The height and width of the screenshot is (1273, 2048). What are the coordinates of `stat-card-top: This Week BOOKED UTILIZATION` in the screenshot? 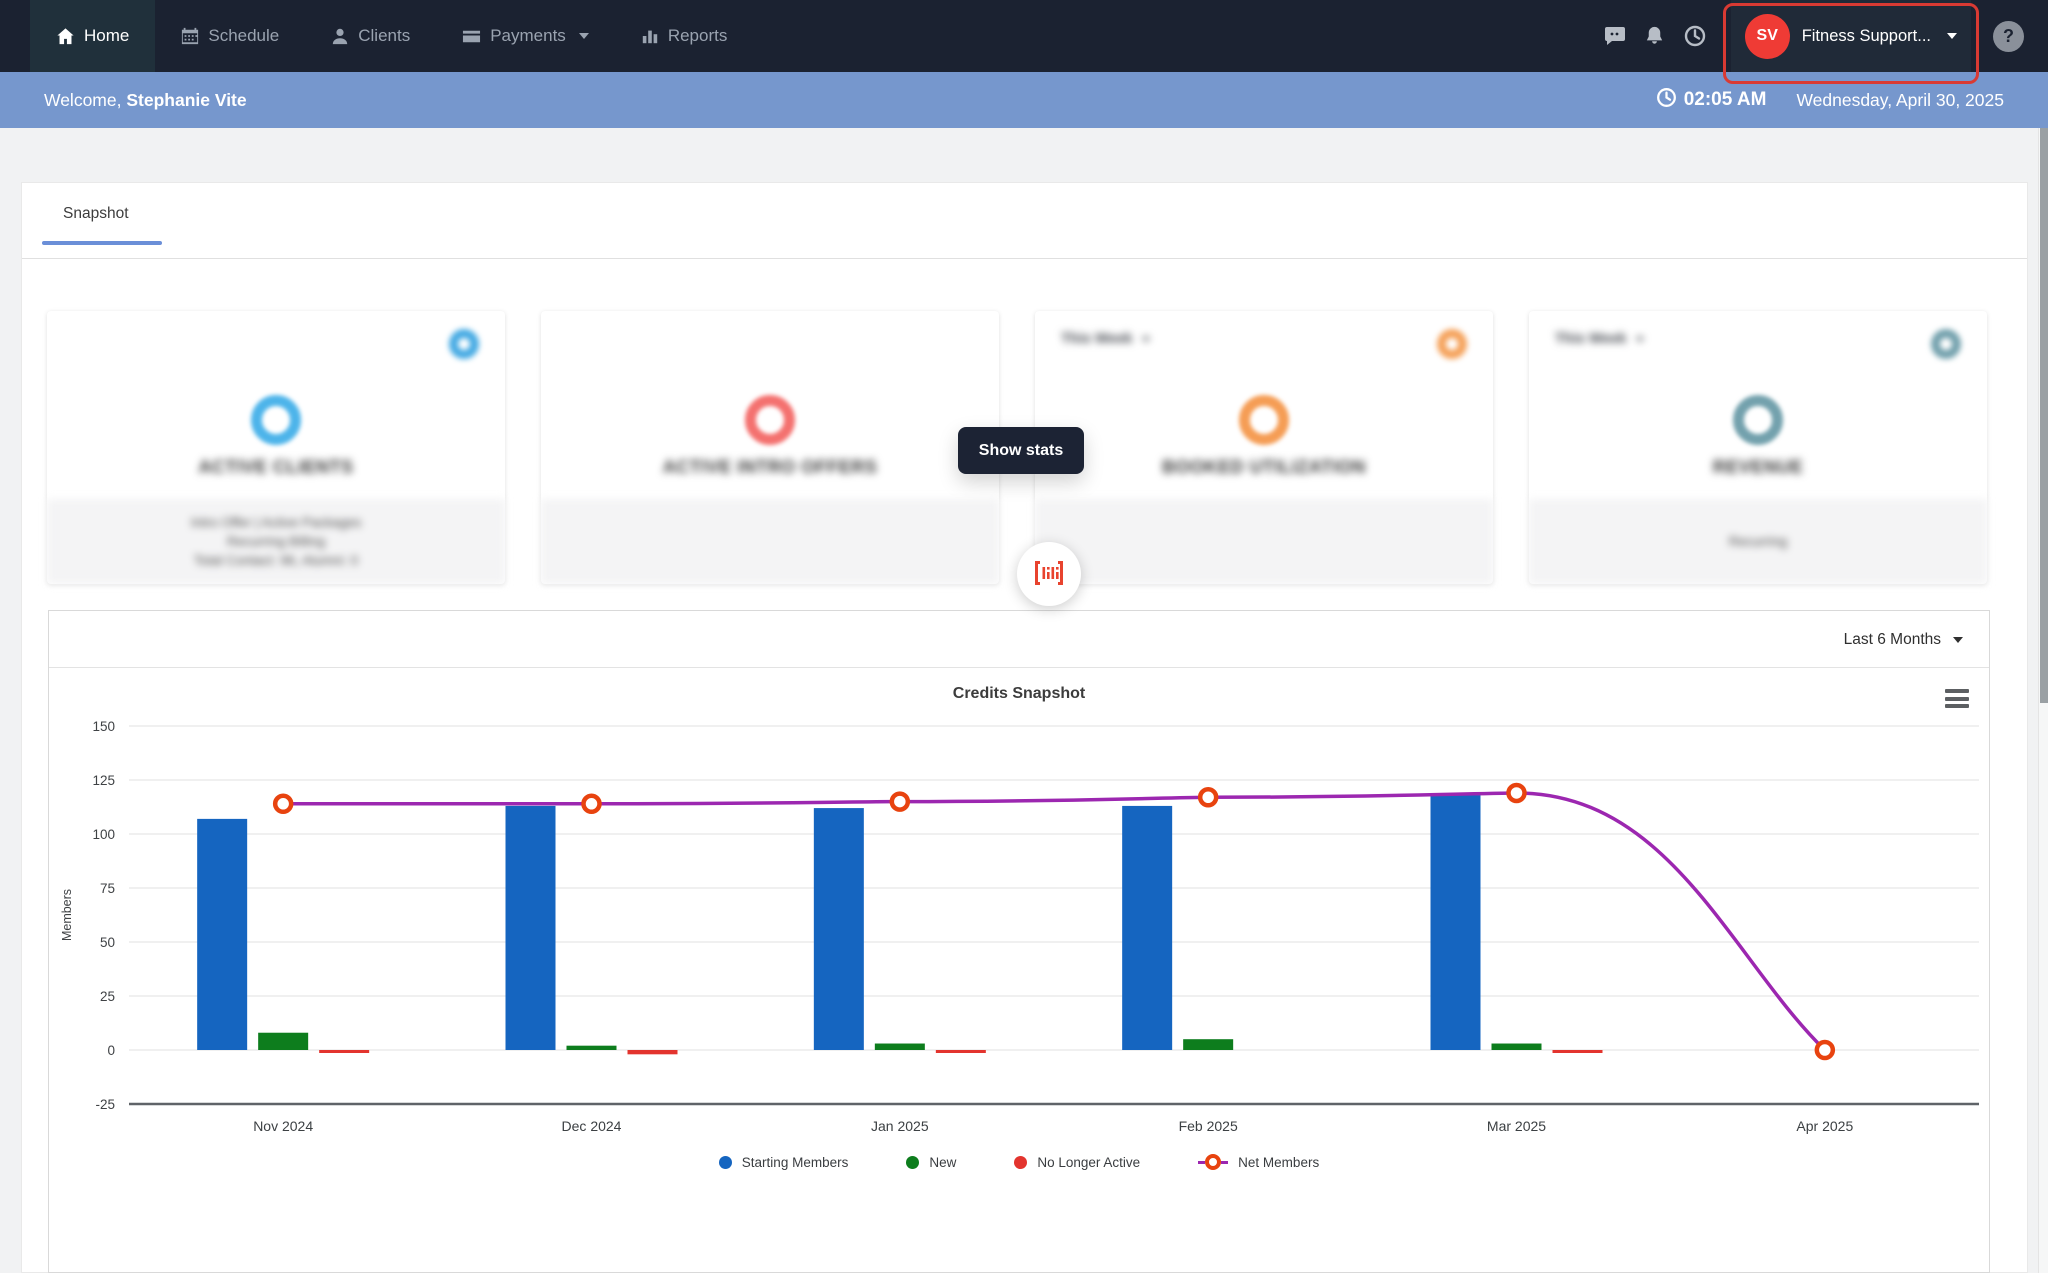 It's located at (1264, 405).